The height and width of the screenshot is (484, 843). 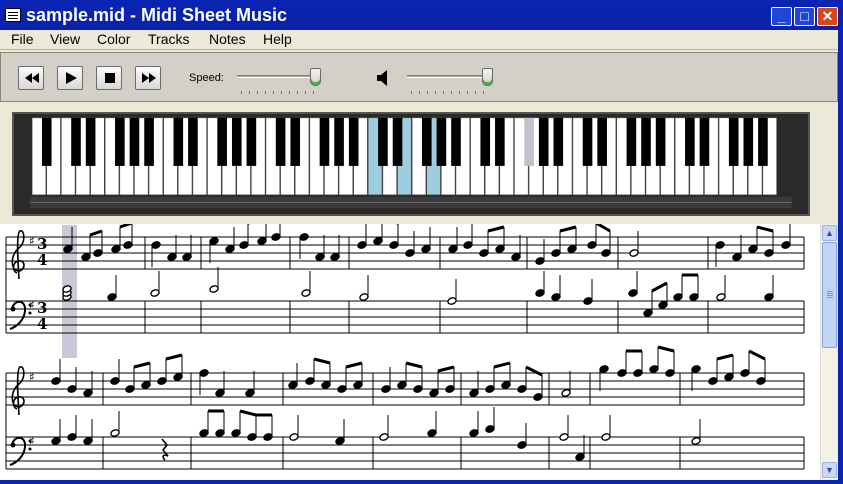 I want to click on menu-tracks: Tracks, so click(x=168, y=39).